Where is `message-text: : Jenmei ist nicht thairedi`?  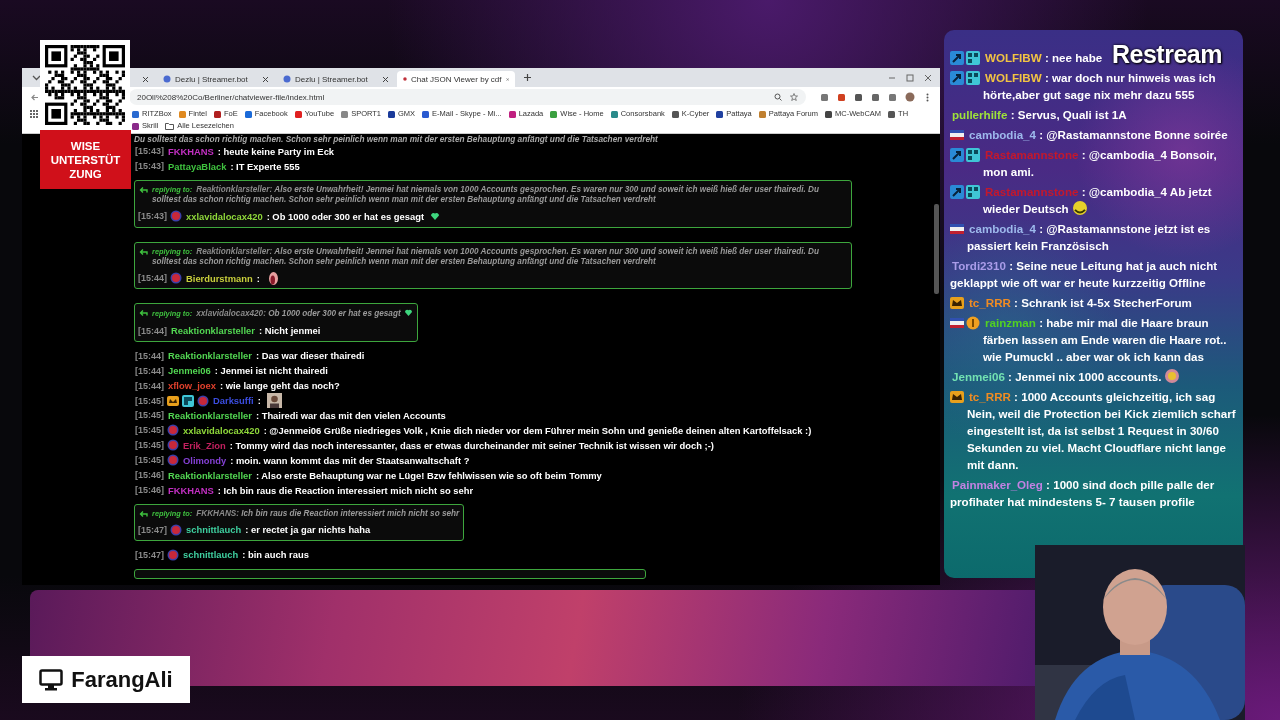 message-text: : Jenmei ist nicht thairedi is located at coordinates (271, 371).